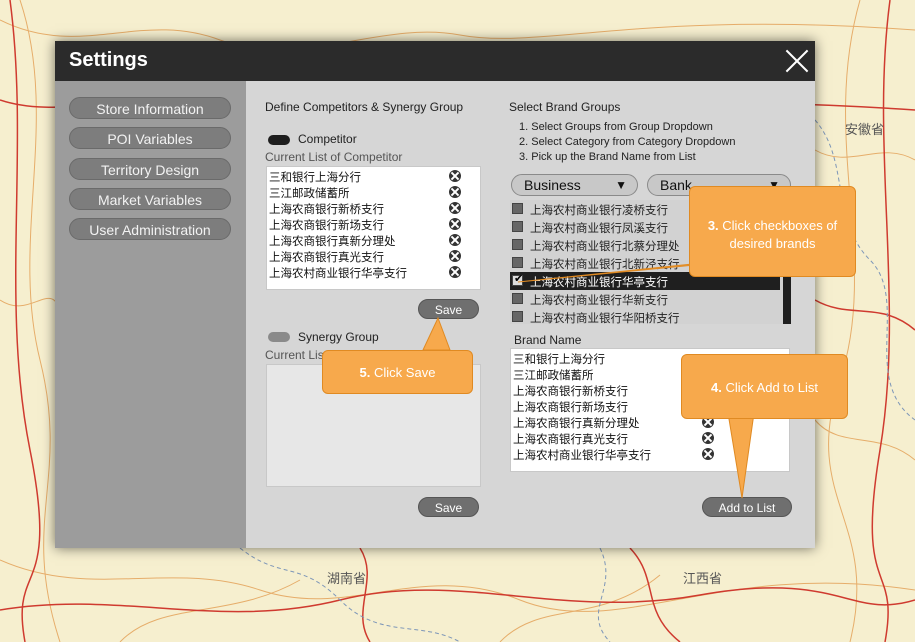 This screenshot has width=915, height=642. What do you see at coordinates (405, 372) in the screenshot?
I see `callout-step-5-text: Click Save` at bounding box center [405, 372].